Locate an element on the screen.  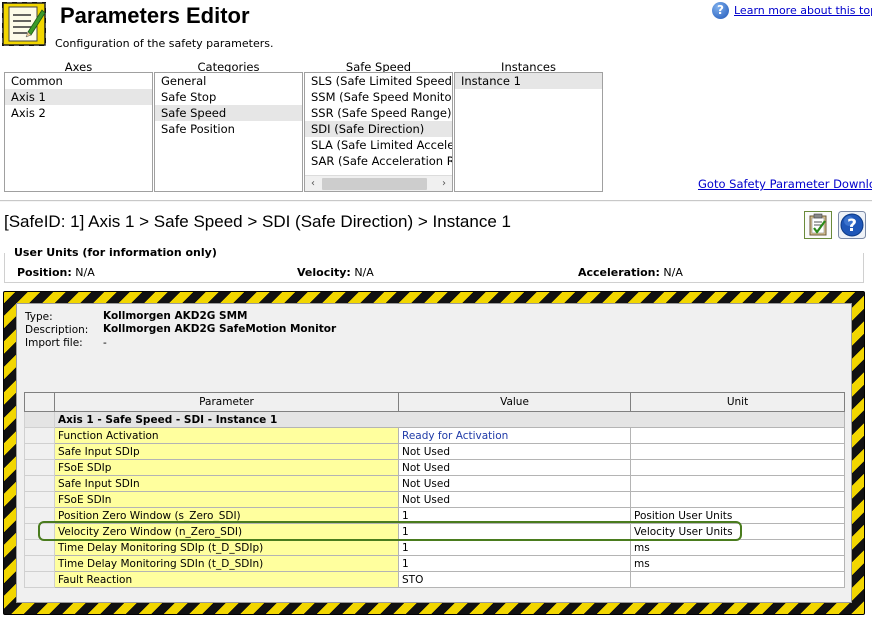
parameter-cell: Time Delay Monitoring SDIn (t_D_SDIn) is located at coordinates (226, 563).